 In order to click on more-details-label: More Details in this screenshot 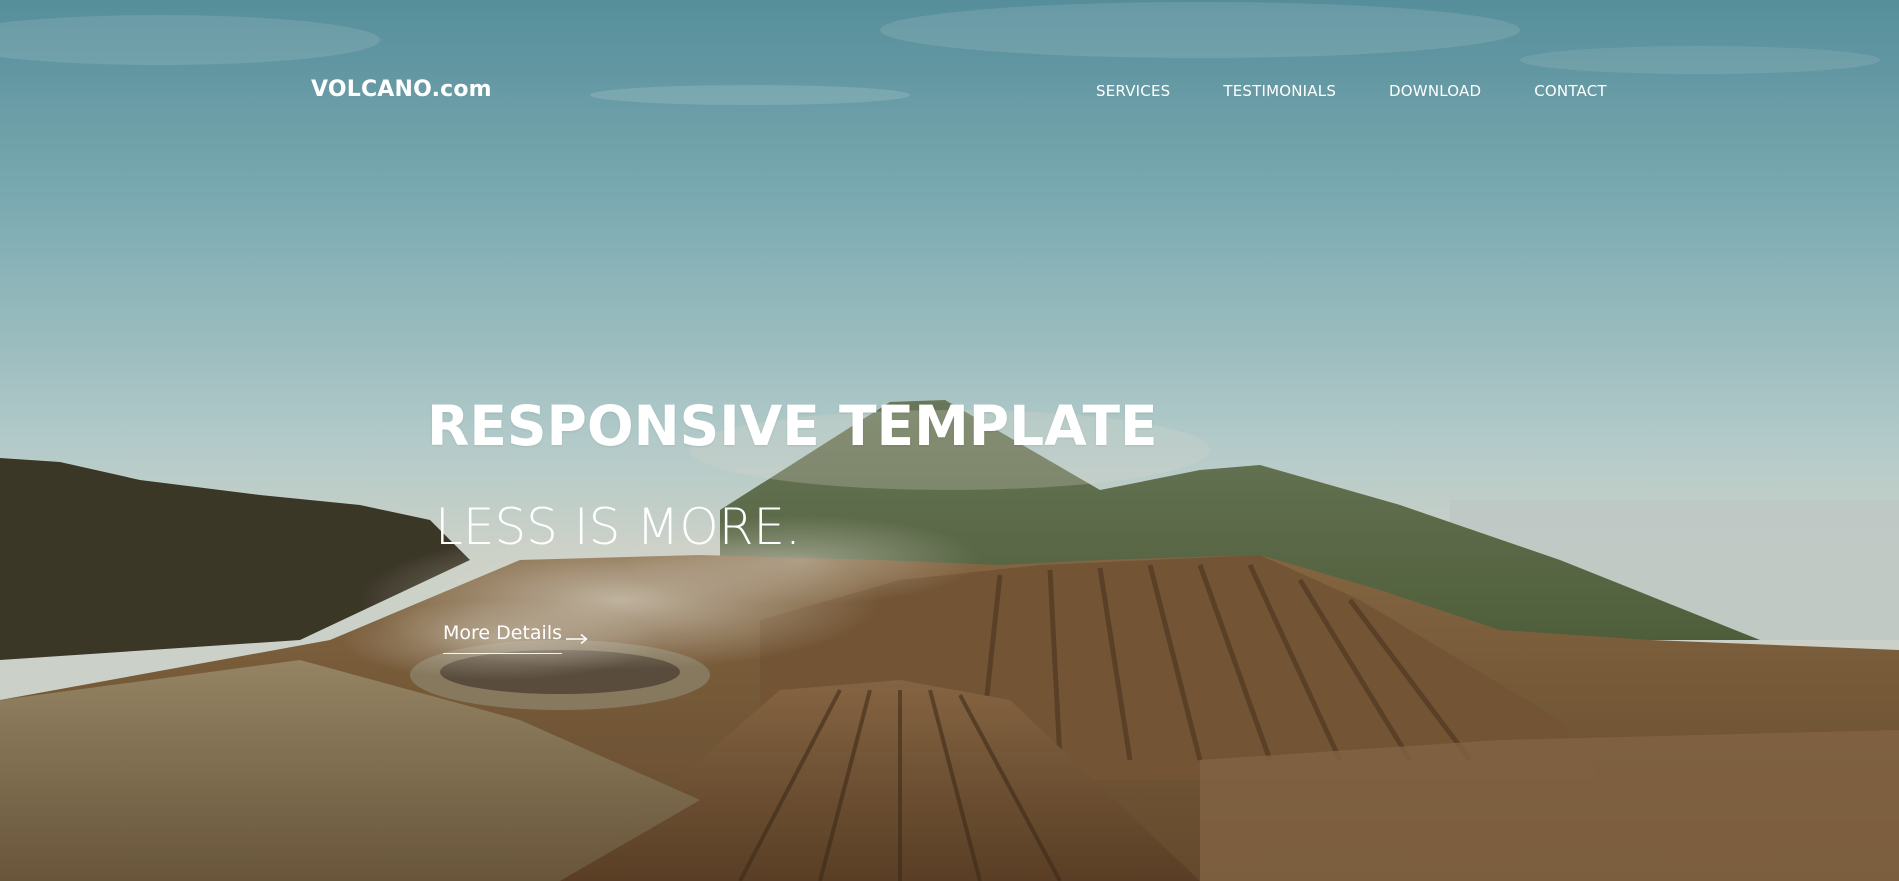, I will do `click(503, 638)`.